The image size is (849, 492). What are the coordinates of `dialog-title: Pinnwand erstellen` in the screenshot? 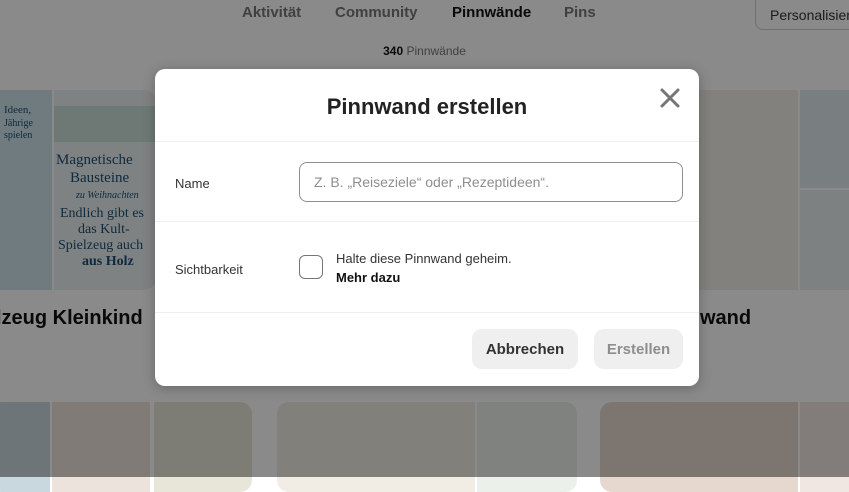 It's located at (427, 106).